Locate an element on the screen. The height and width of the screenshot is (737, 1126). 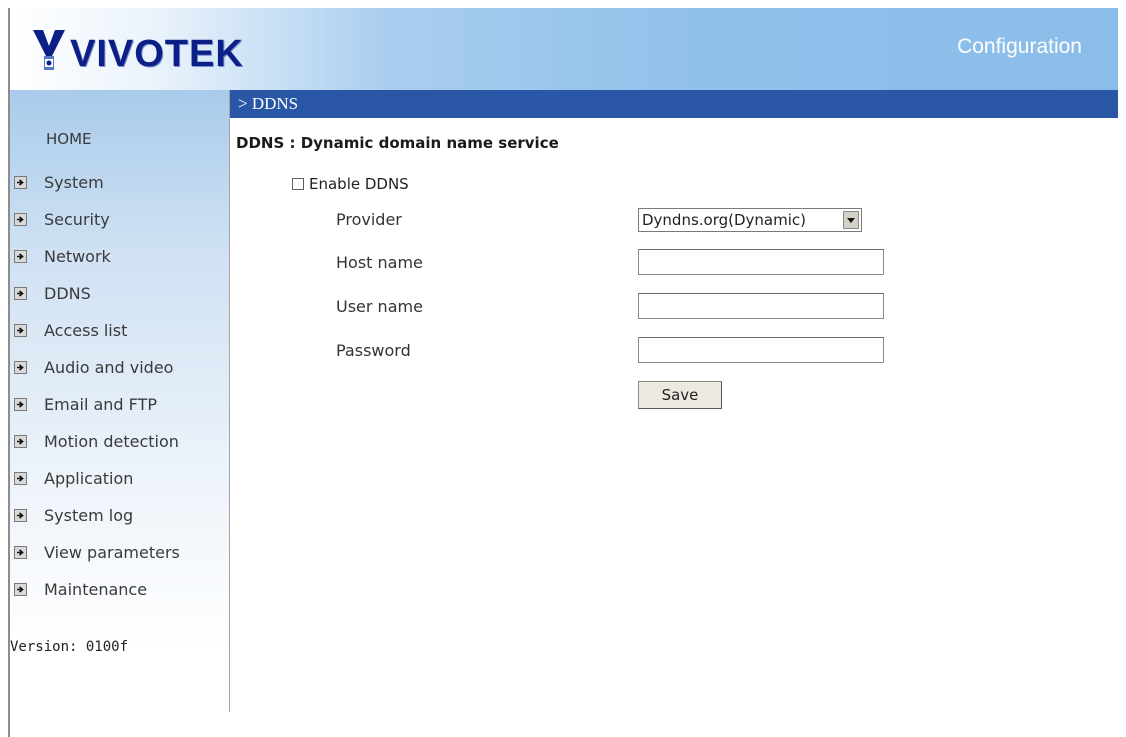
enable-ddns-checkbox is located at coordinates (298, 184).